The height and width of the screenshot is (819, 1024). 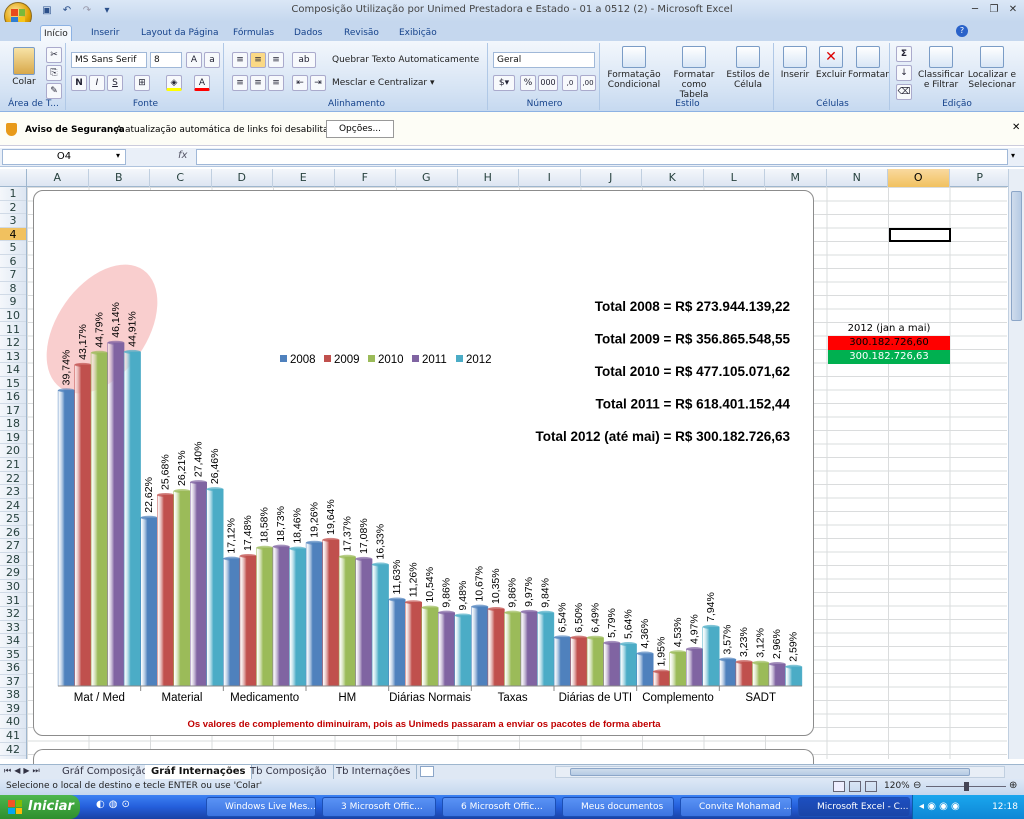 What do you see at coordinates (13, 655) in the screenshot?
I see `row-header-35: 35` at bounding box center [13, 655].